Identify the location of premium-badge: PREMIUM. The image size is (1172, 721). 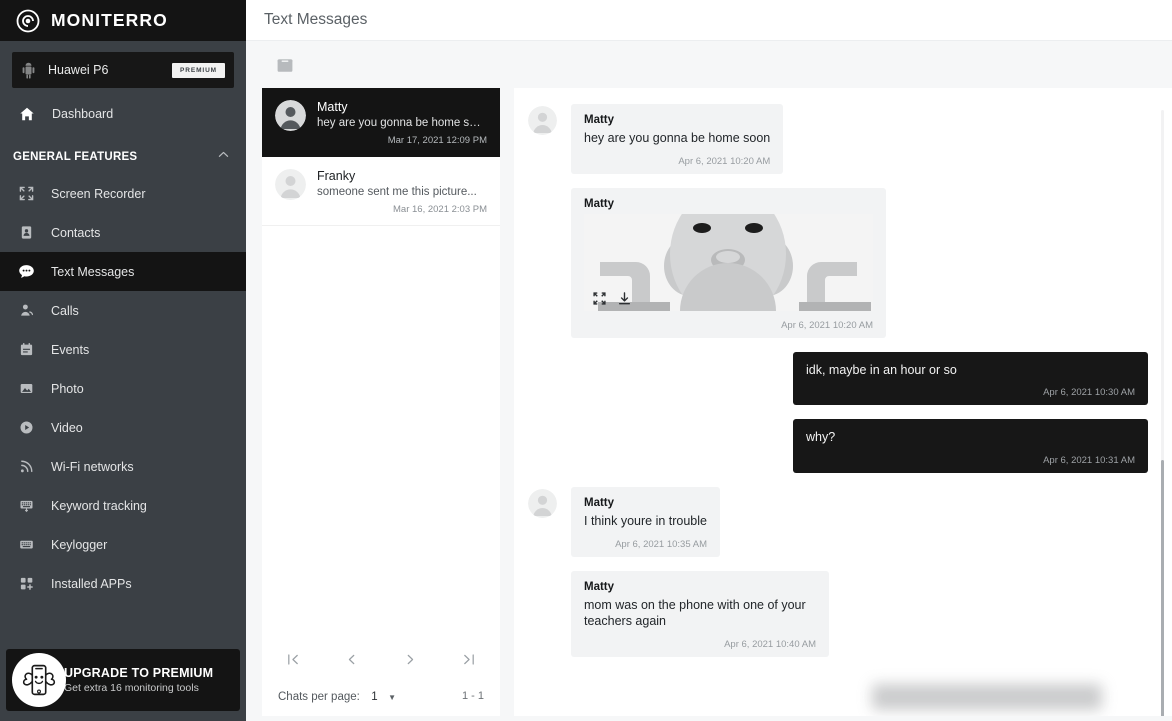
(198, 70).